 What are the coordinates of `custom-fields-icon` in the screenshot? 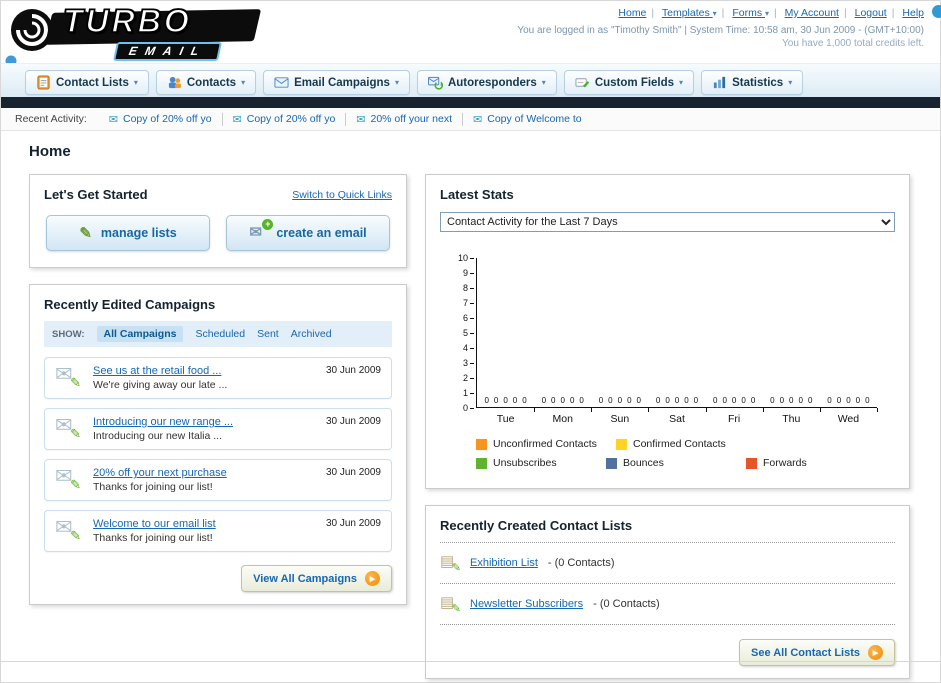 It's located at (582, 83).